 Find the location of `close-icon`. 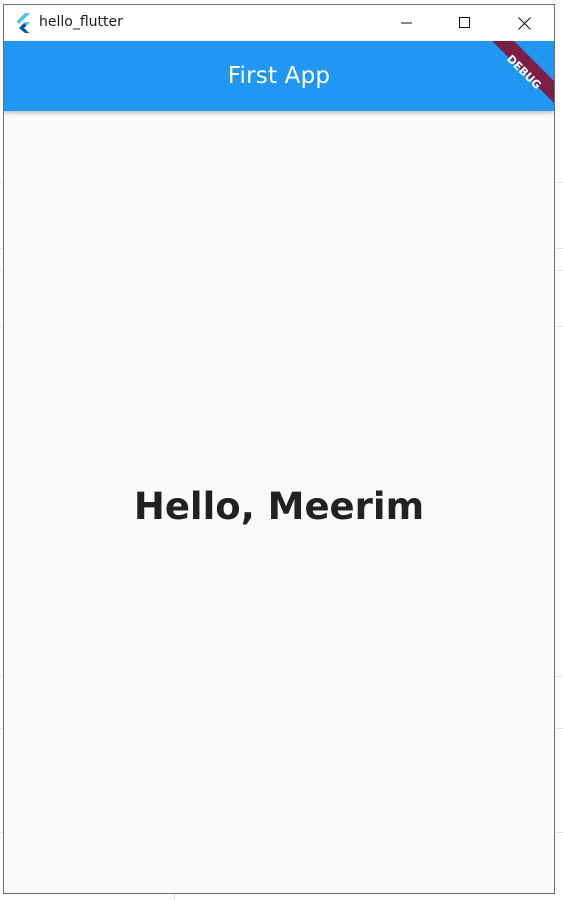

close-icon is located at coordinates (524, 23).